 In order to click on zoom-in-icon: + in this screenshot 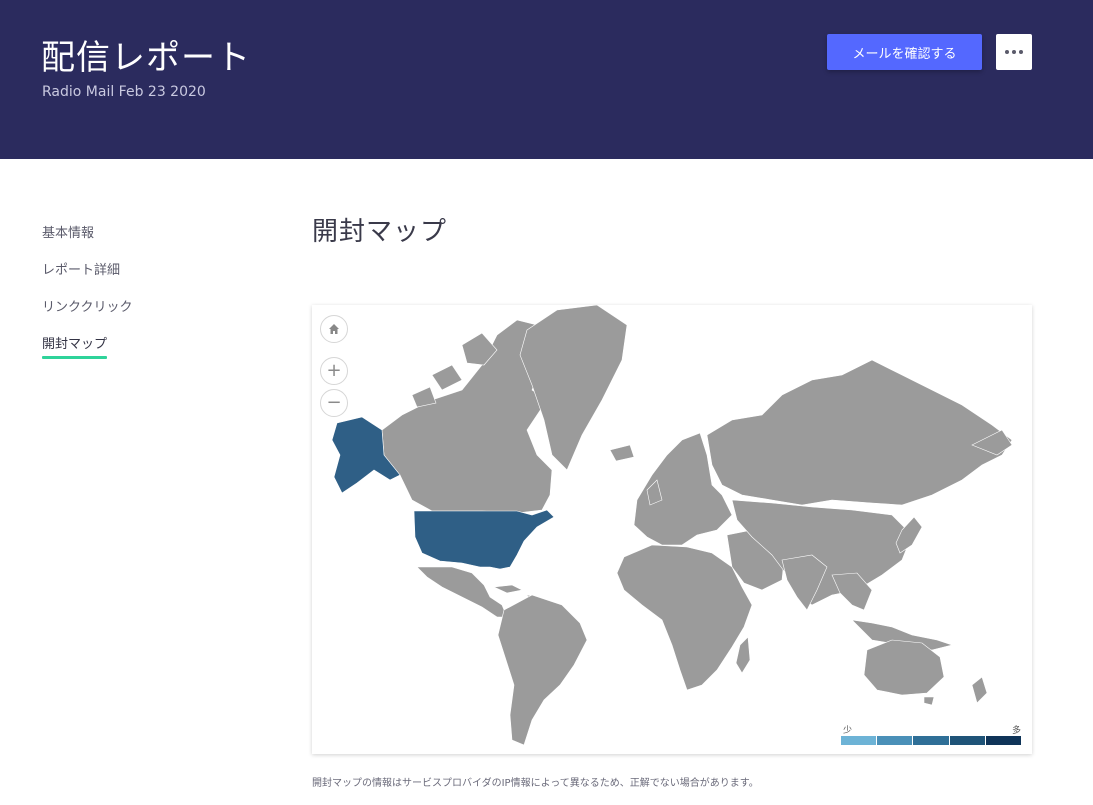, I will do `click(334, 370)`.